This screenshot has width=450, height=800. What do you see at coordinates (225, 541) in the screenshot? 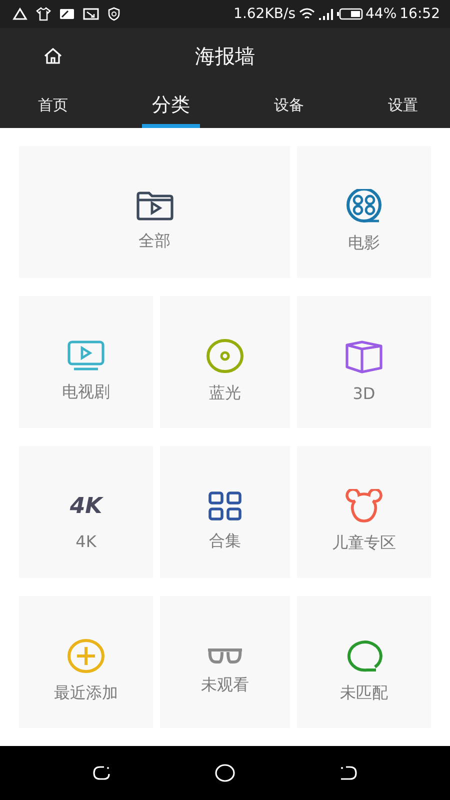
I see `category-label: 合集` at bounding box center [225, 541].